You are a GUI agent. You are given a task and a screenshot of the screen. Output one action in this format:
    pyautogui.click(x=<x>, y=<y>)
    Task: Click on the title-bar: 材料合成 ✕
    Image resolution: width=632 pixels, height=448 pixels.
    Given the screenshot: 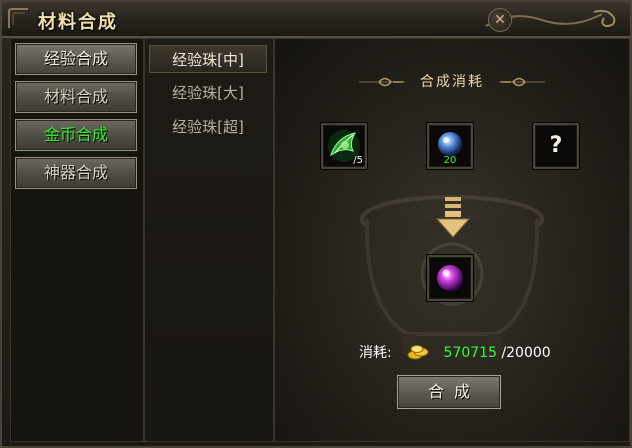 What is the action you would take?
    pyautogui.click(x=316, y=20)
    